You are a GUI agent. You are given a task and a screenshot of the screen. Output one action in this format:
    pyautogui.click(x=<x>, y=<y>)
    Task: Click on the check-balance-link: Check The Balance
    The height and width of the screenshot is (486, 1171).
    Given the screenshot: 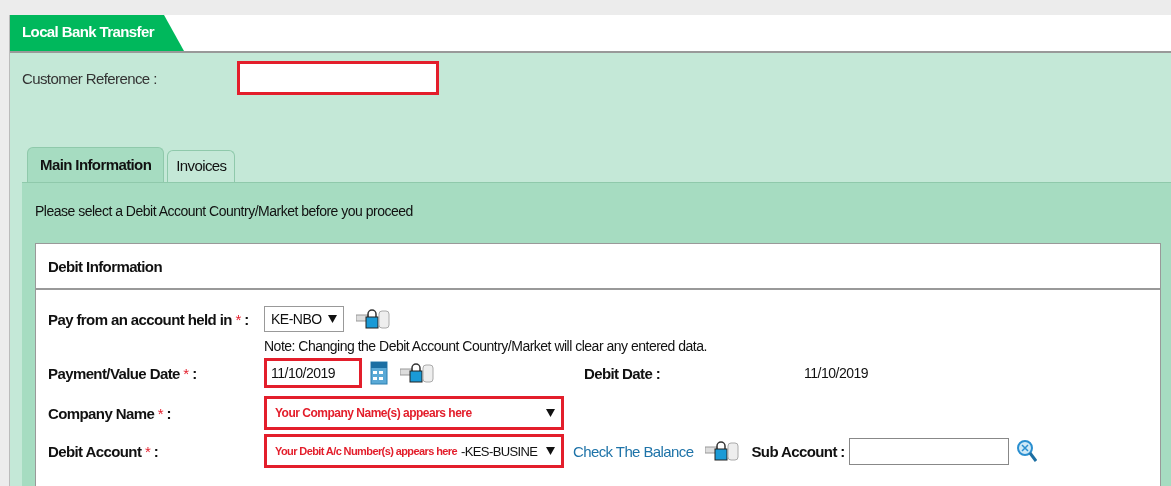 What is the action you would take?
    pyautogui.click(x=633, y=451)
    